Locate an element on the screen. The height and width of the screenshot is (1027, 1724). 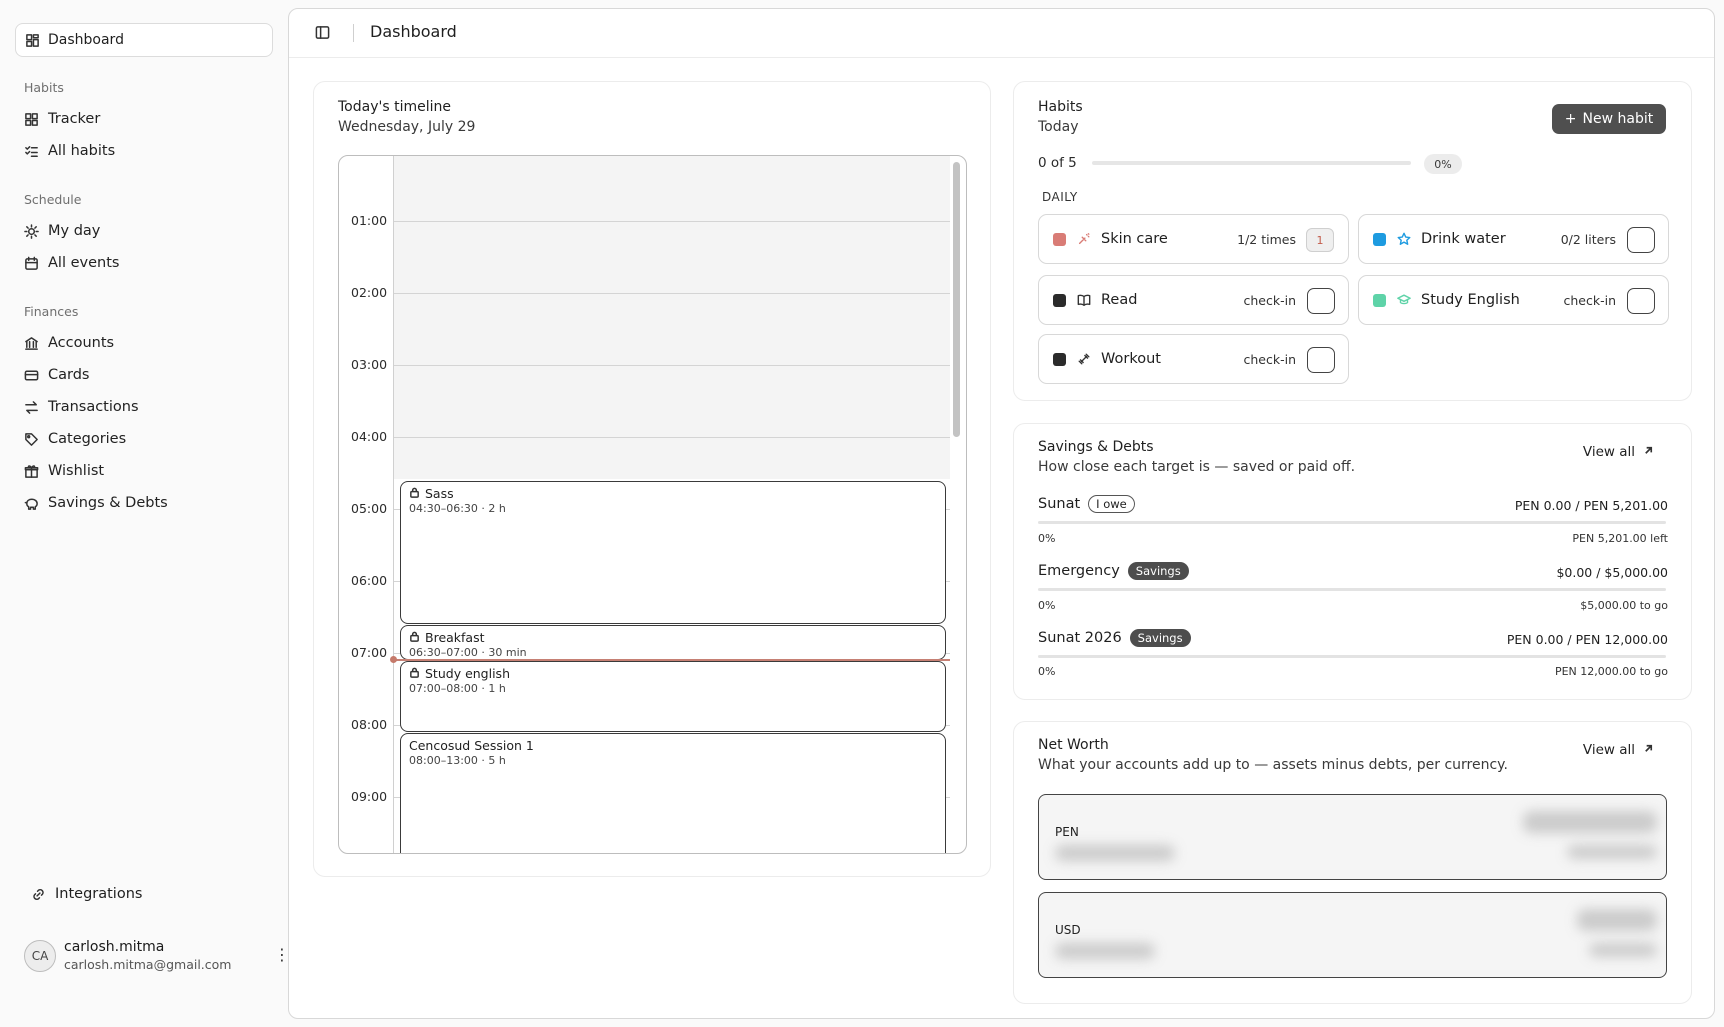
sidebar-item-savings-debts: Savings & Debts is located at coordinates (96, 503).